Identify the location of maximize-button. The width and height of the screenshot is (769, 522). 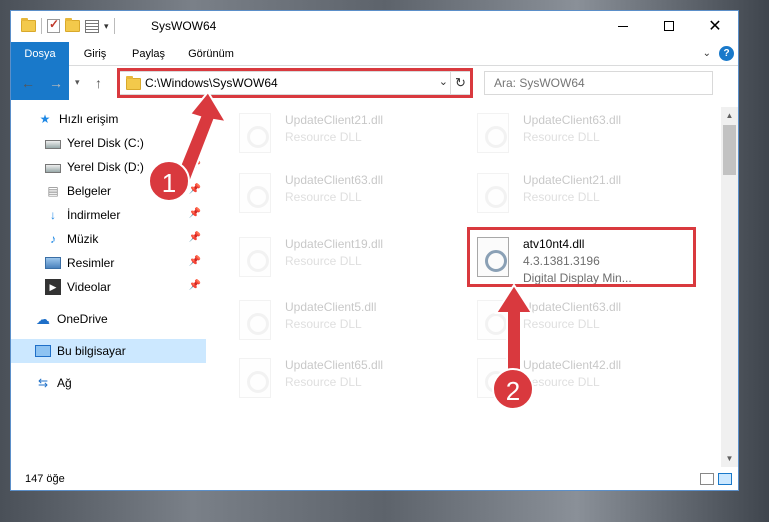
(669, 26).